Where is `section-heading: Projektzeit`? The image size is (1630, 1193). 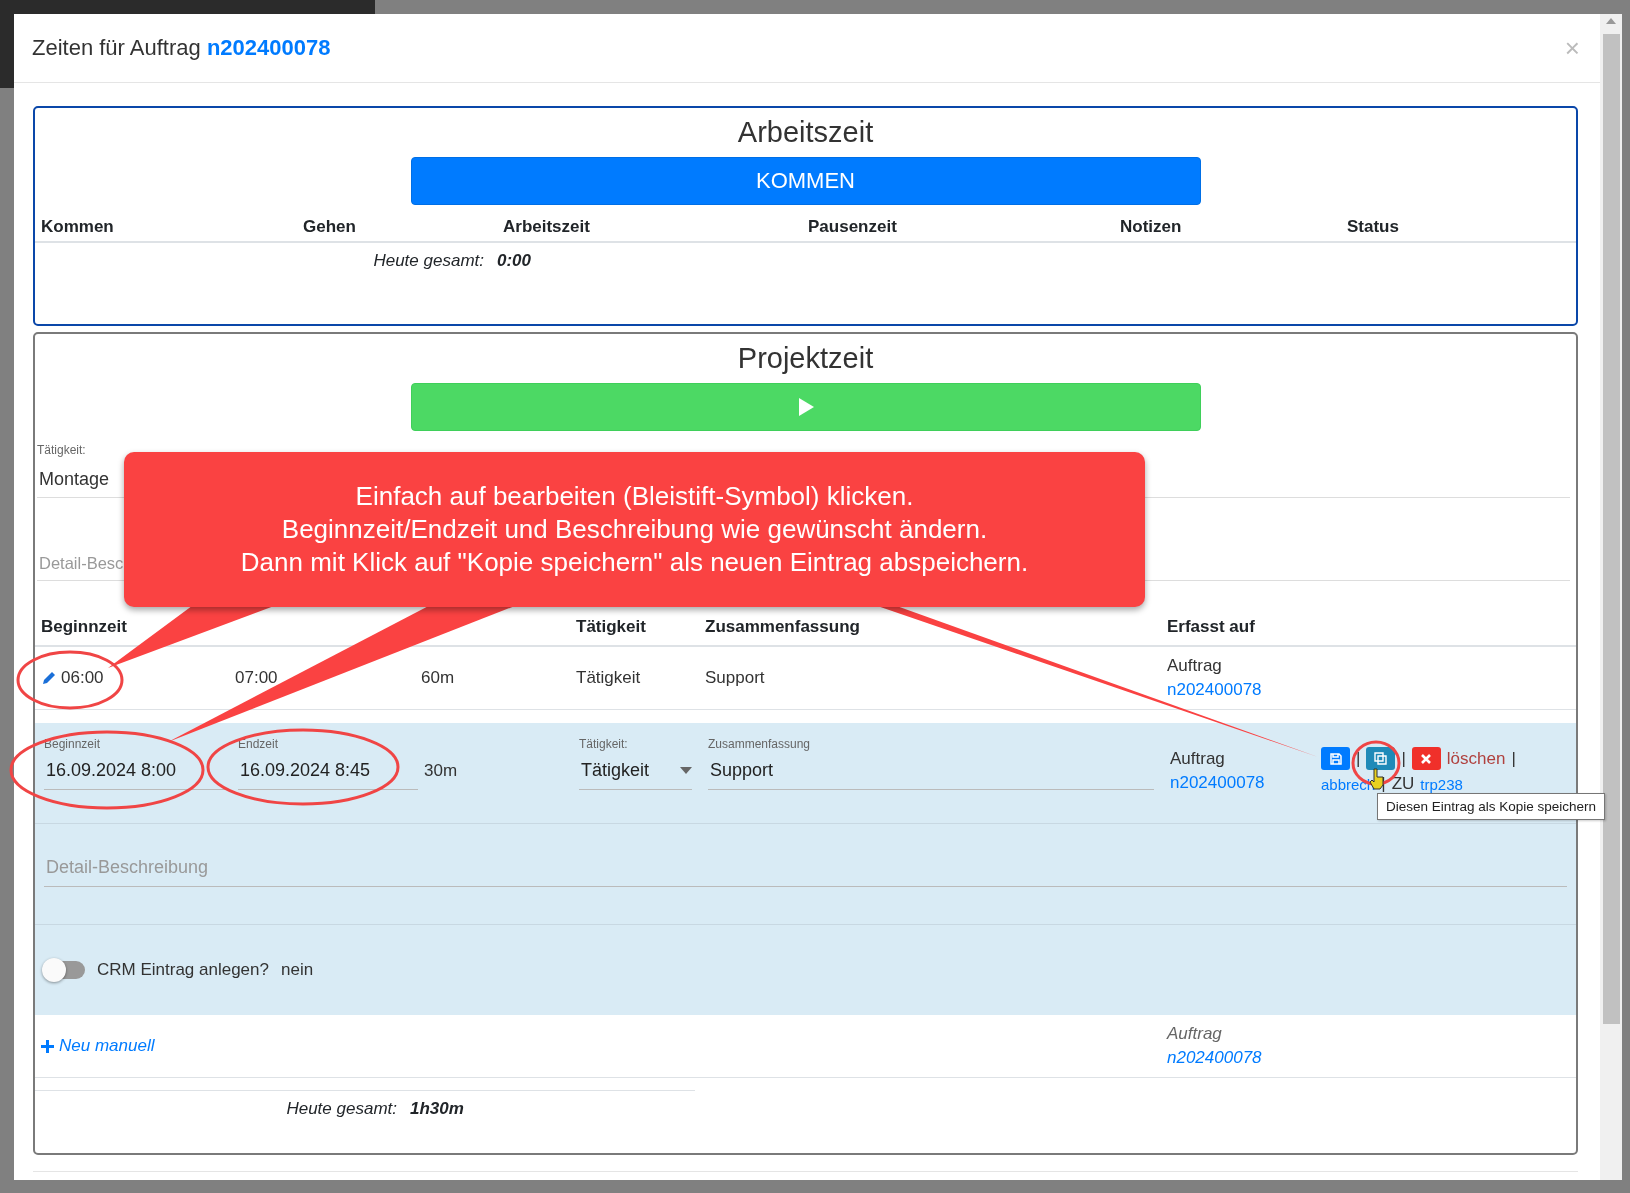
section-heading: Projektzeit is located at coordinates (805, 358).